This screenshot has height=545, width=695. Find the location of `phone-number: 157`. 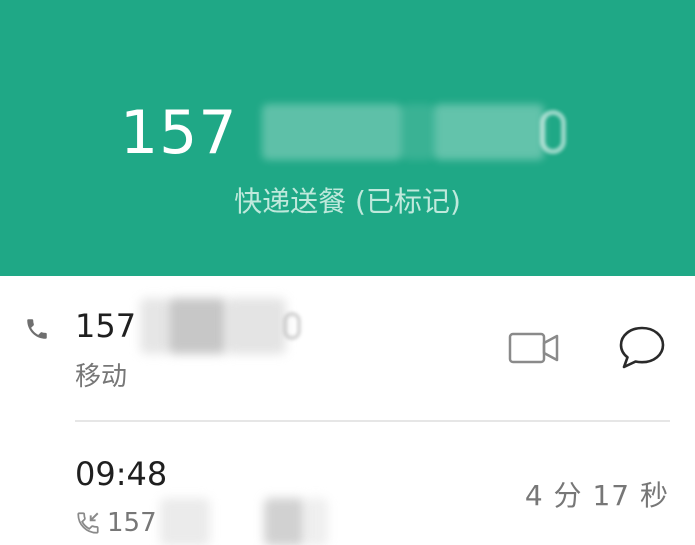

phone-number: 157 is located at coordinates (106, 326).